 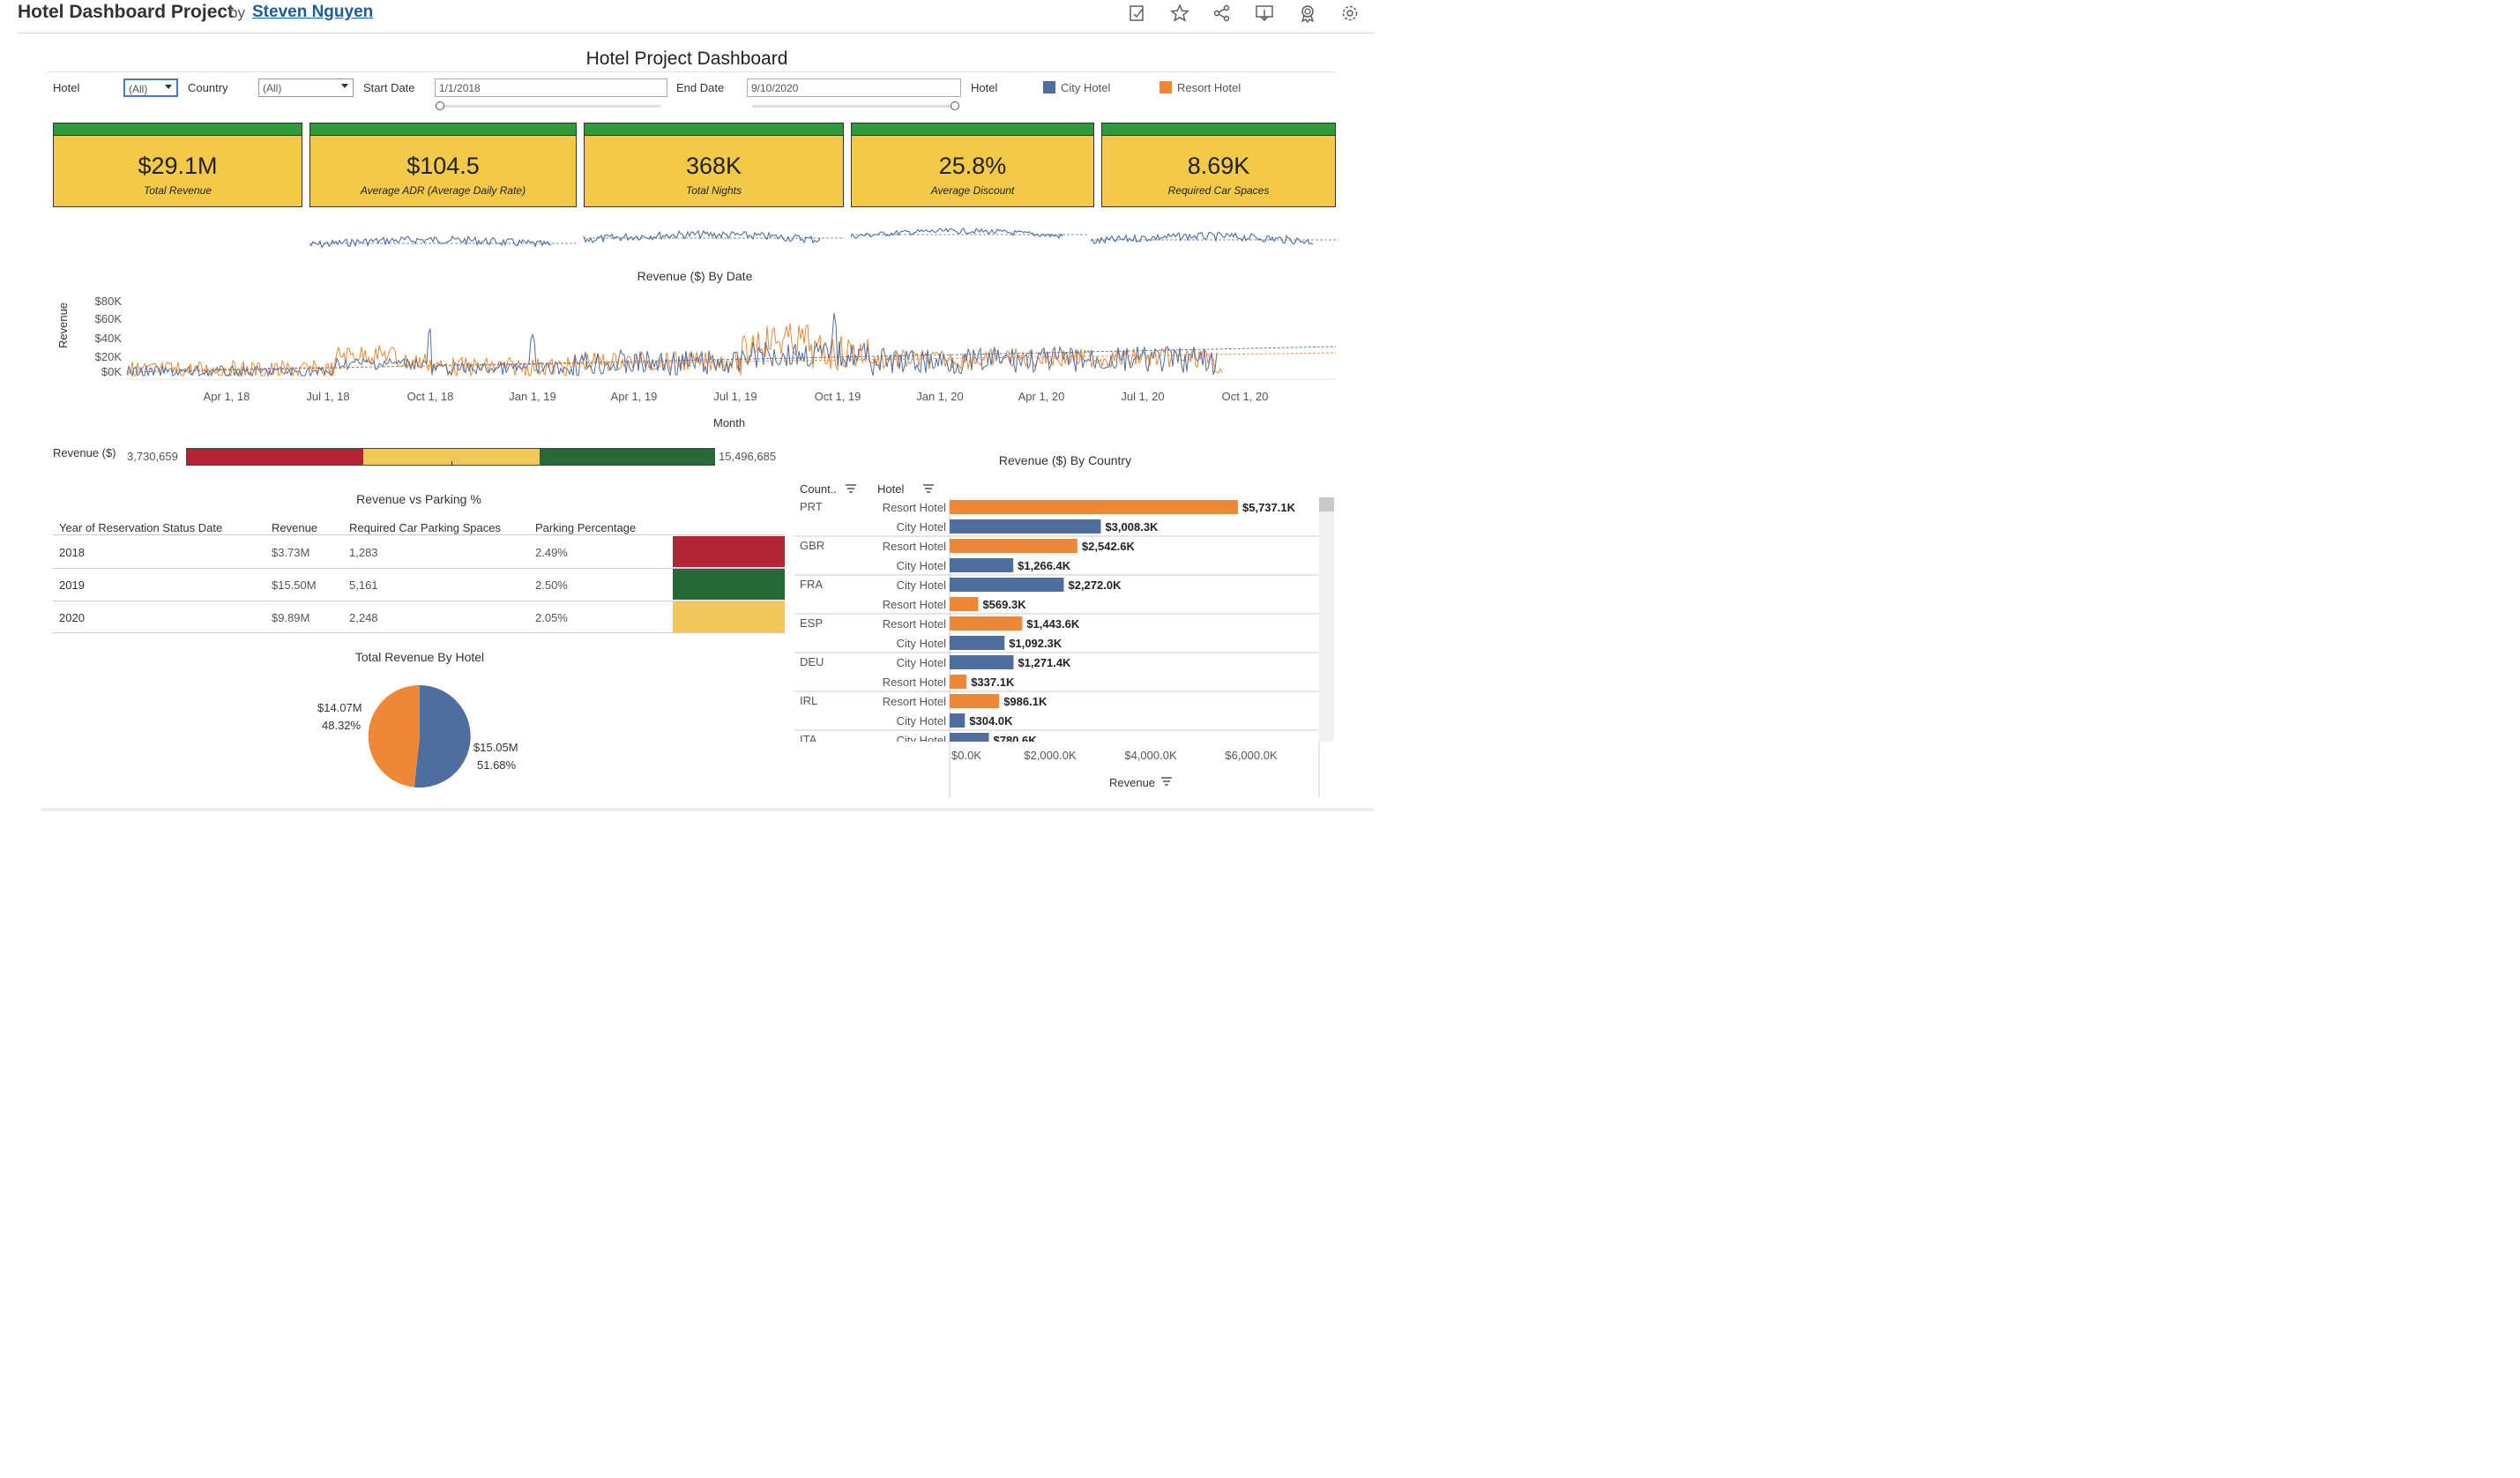 I want to click on bar-value-label: $304.0K, so click(x=991, y=721).